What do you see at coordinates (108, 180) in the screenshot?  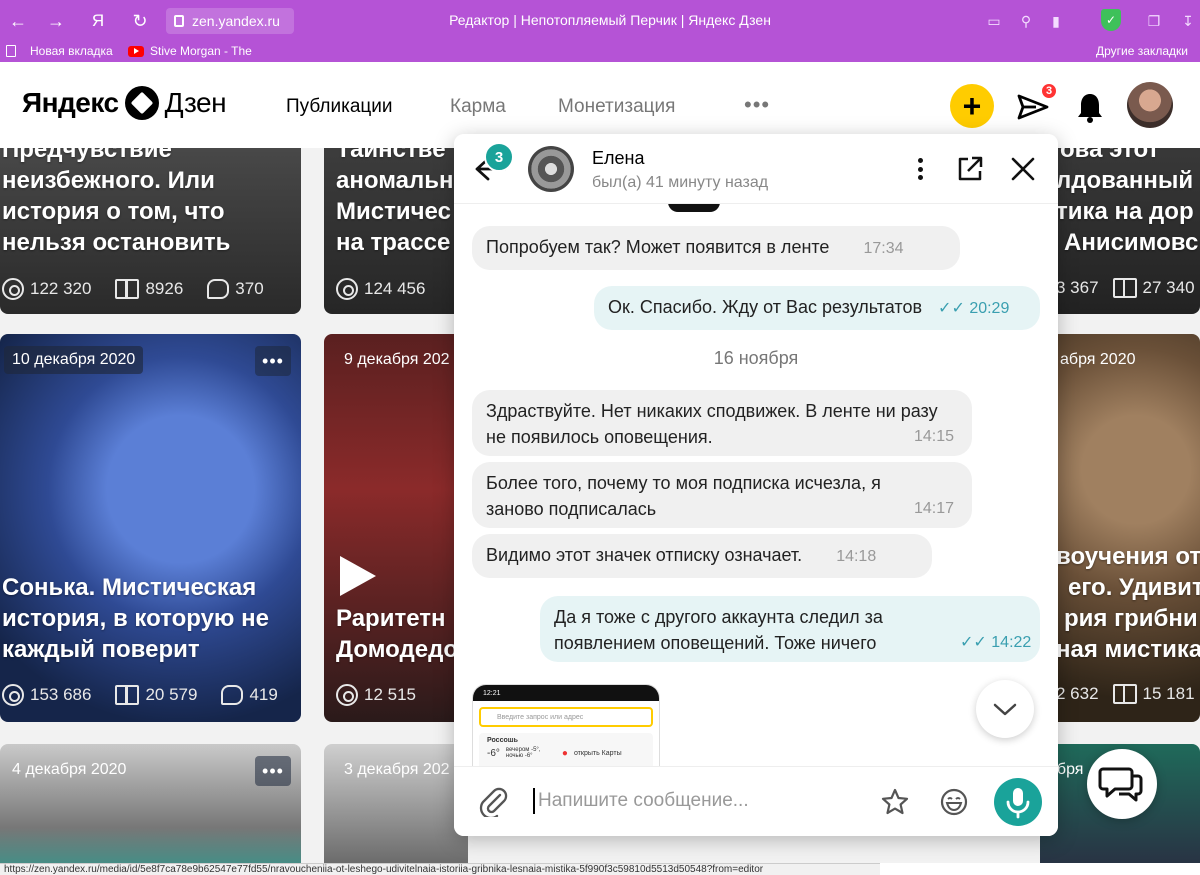 I see `card-title-line: неизбежного. Или` at bounding box center [108, 180].